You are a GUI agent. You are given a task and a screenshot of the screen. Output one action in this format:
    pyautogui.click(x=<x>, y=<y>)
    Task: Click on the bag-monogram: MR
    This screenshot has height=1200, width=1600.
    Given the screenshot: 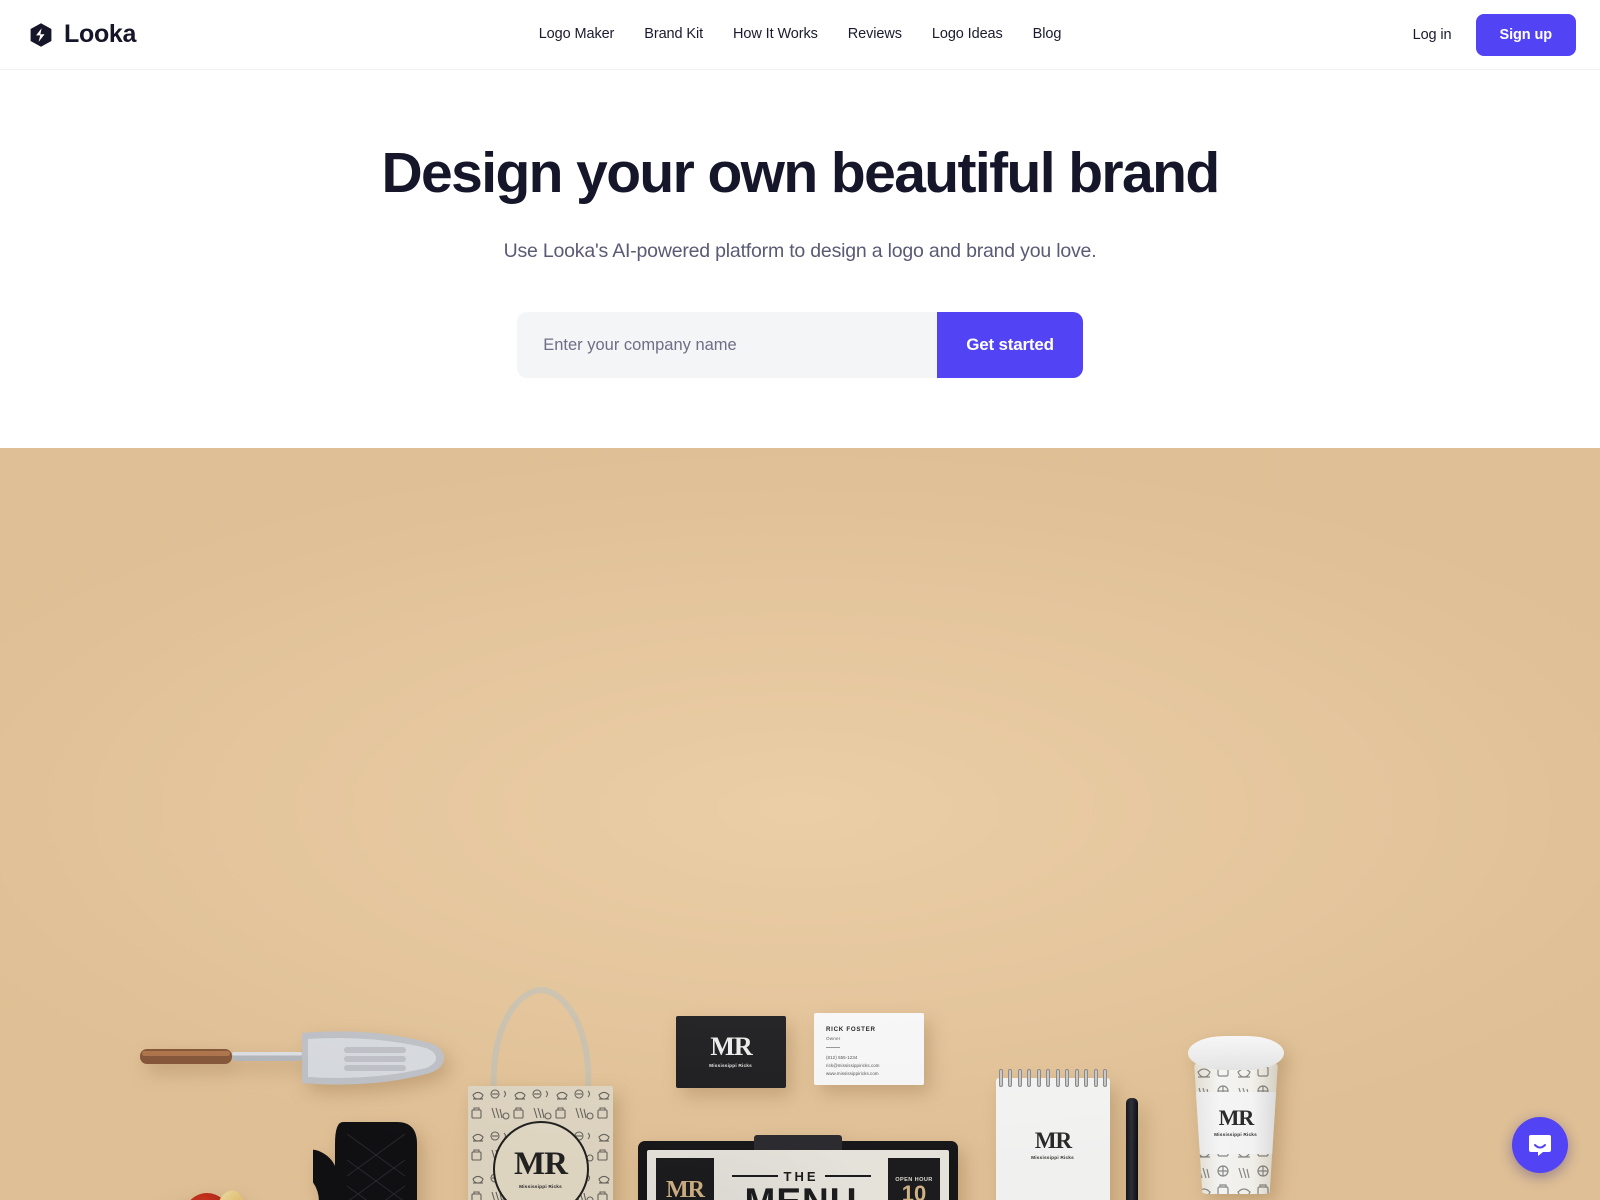 What is the action you would take?
    pyautogui.click(x=541, y=1164)
    